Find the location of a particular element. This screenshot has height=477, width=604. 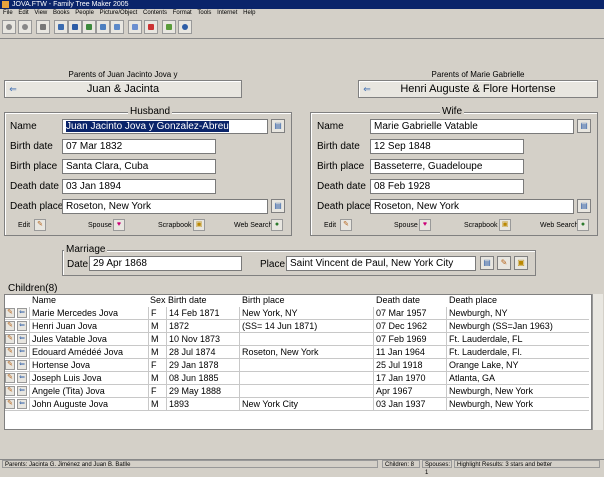

menu-file: File is located at coordinates (8, 13).